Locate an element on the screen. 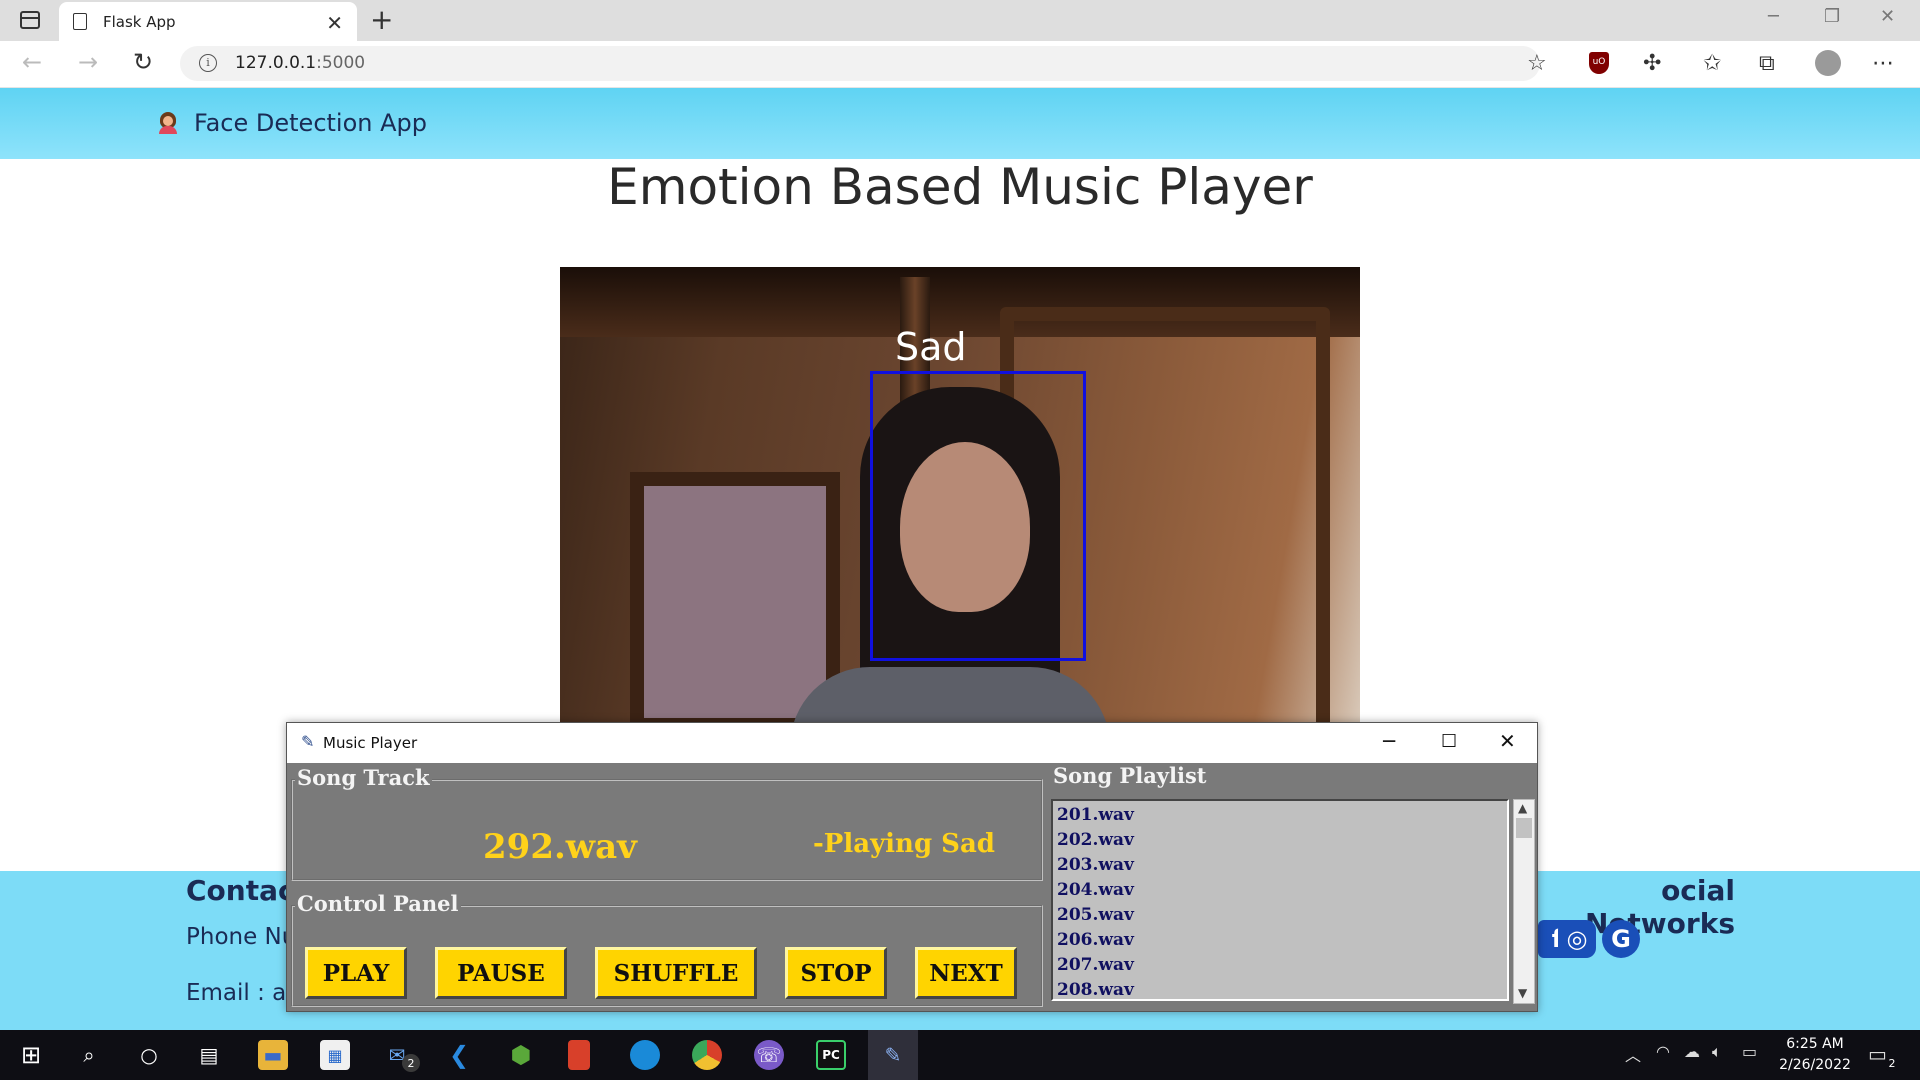 This screenshot has width=1920, height=1080. song-track-label: Song Track is located at coordinates (363, 777).